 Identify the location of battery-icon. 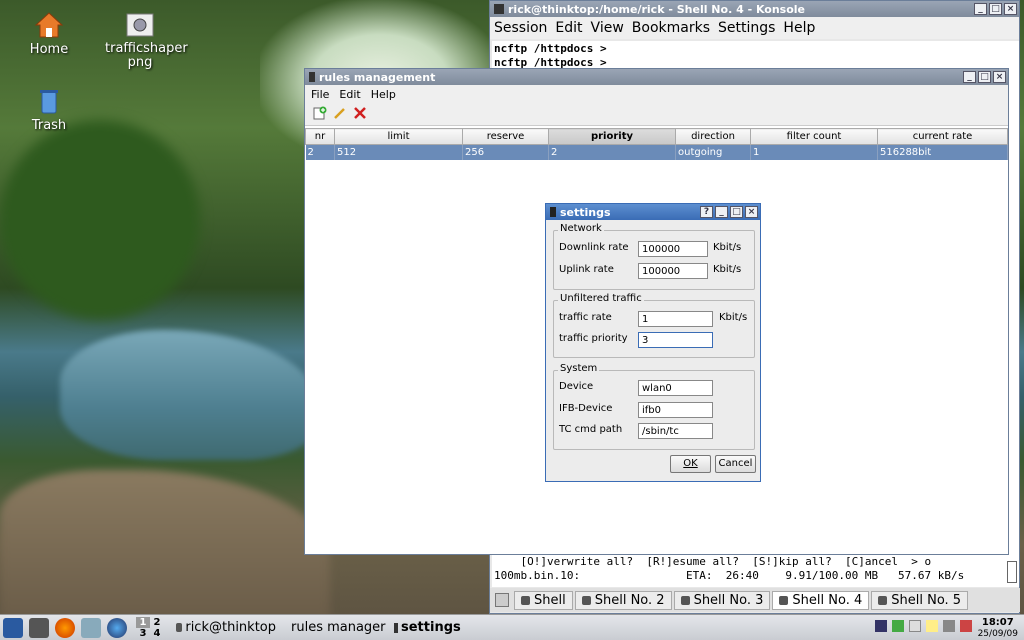
(898, 626).